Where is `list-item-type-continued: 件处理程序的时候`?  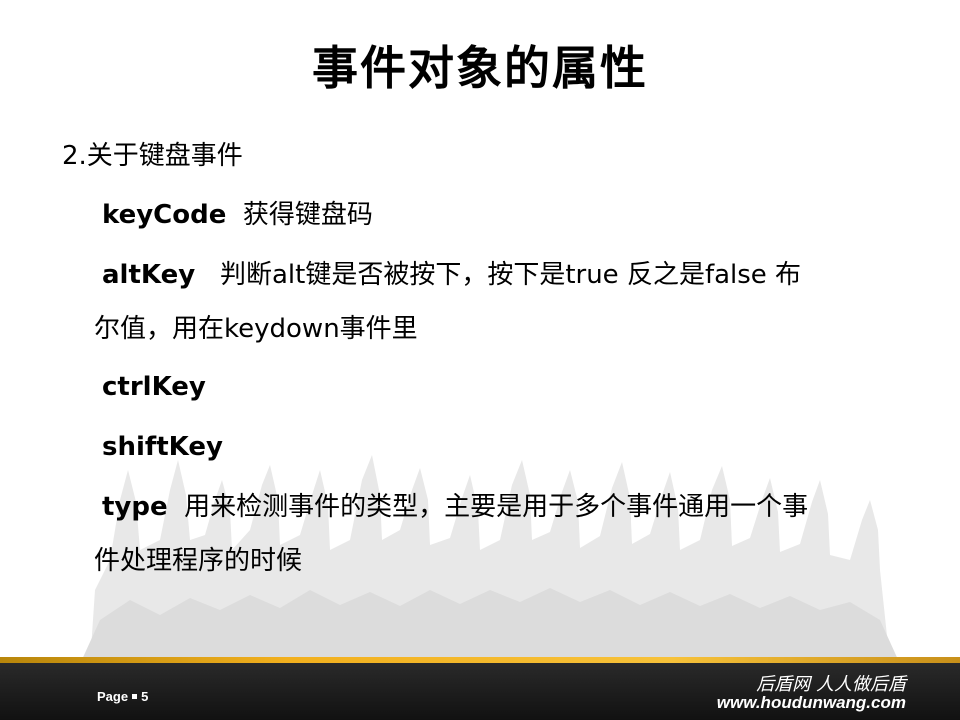 list-item-type-continued: 件处理程序的时候 is located at coordinates (198, 561).